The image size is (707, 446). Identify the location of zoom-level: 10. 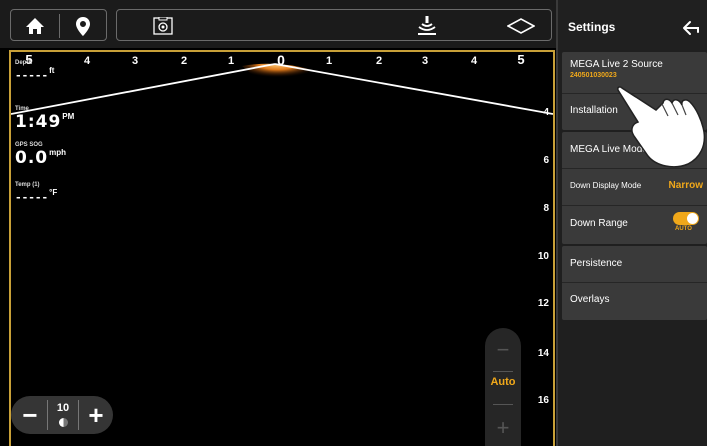
(63, 415).